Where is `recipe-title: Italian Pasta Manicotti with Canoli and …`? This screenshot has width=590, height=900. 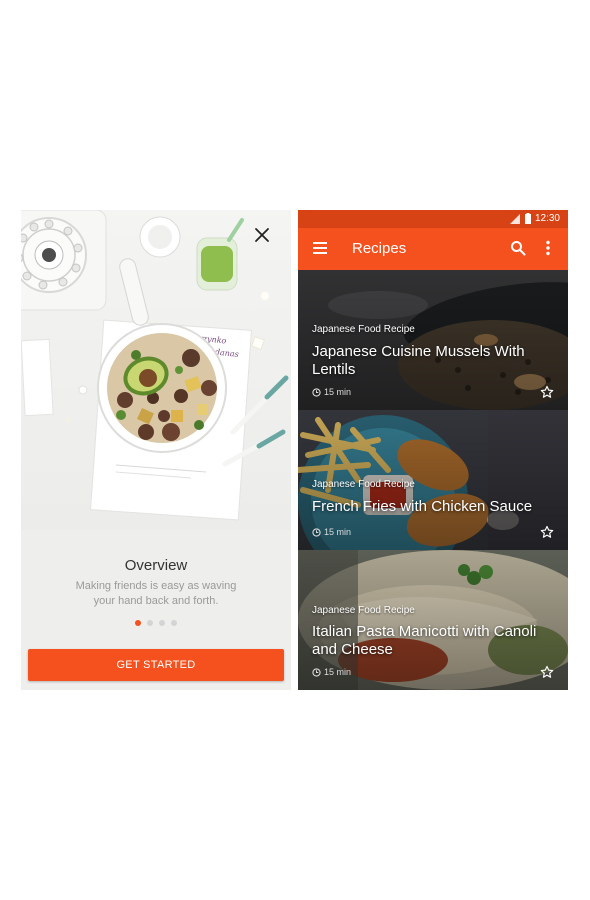
recipe-title: Italian Pasta Manicotti with Canoli and … is located at coordinates (424, 640).